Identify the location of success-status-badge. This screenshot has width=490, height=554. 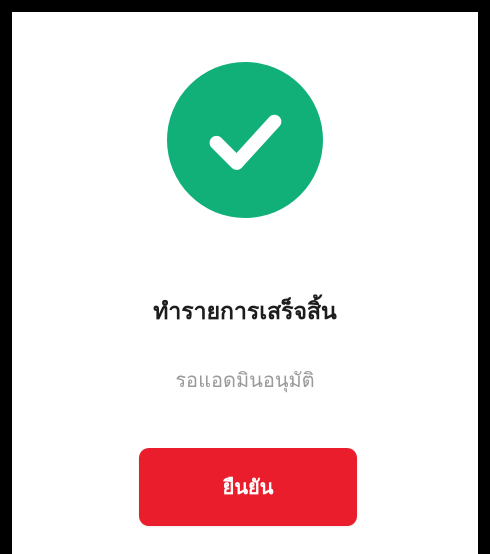
(245, 140).